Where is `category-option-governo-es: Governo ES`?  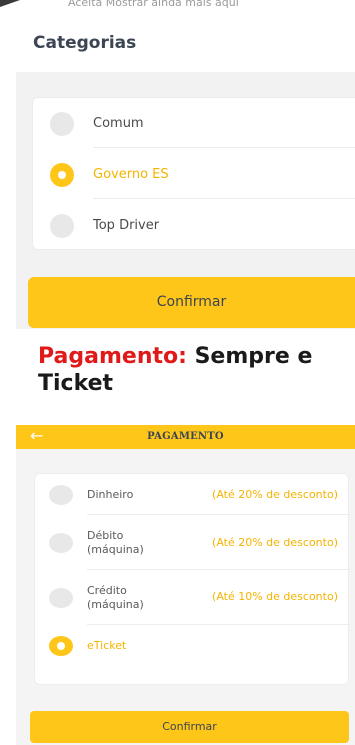 category-option-governo-es: Governo ES is located at coordinates (194, 174).